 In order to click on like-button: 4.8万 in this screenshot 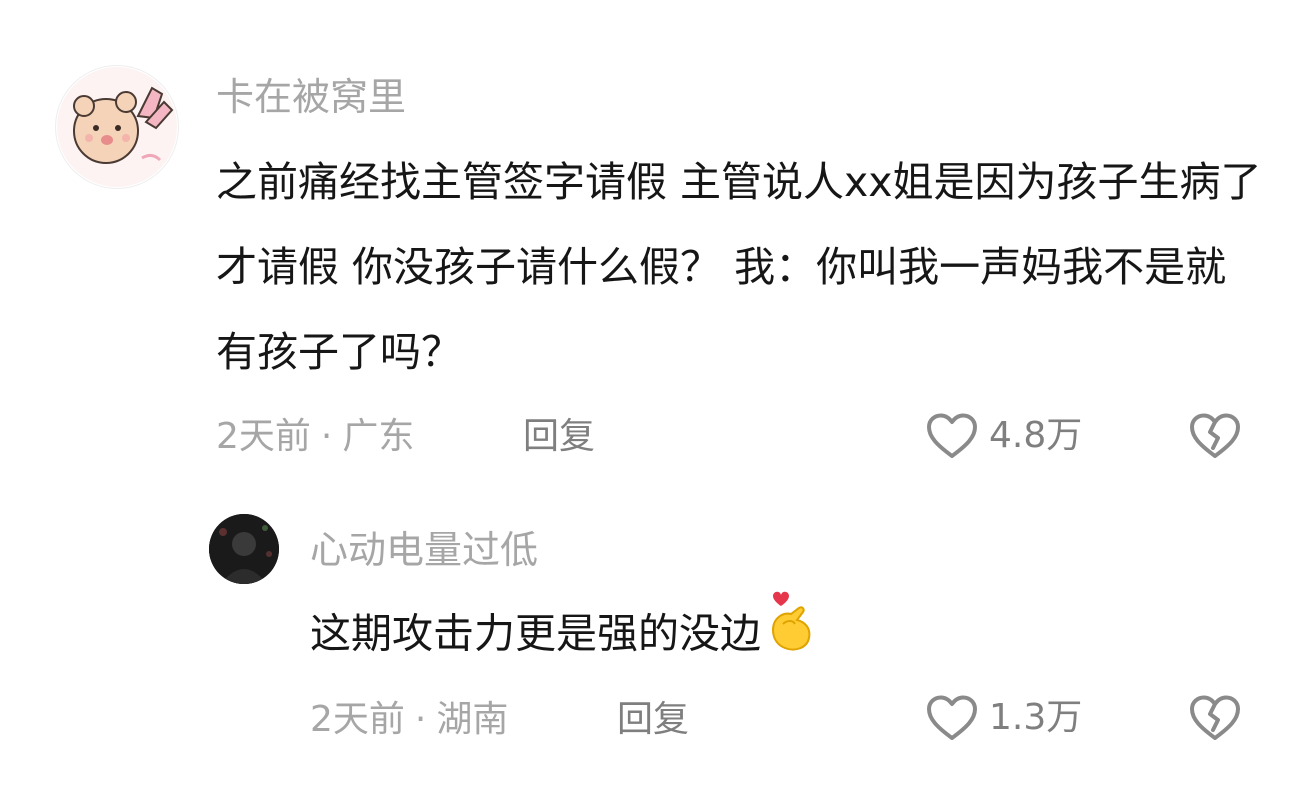, I will do `click(1003, 436)`.